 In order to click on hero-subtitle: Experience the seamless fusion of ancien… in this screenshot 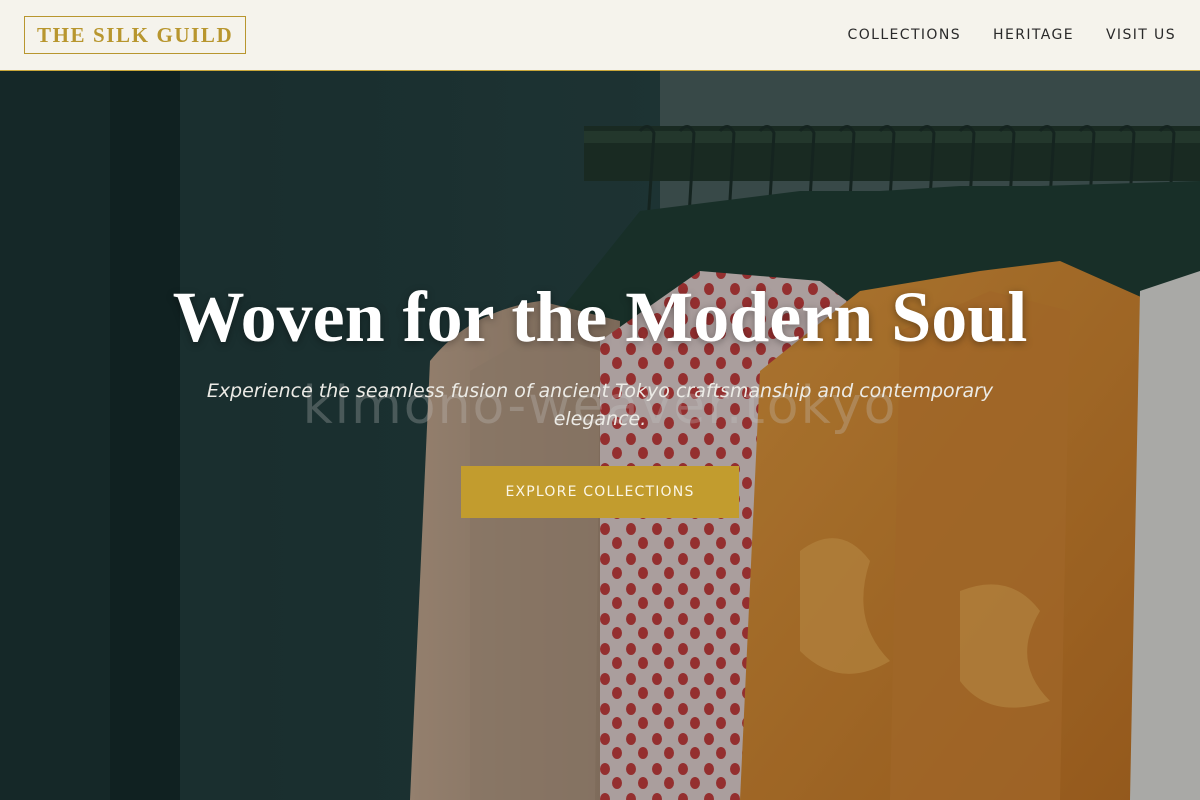, I will do `click(600, 405)`.